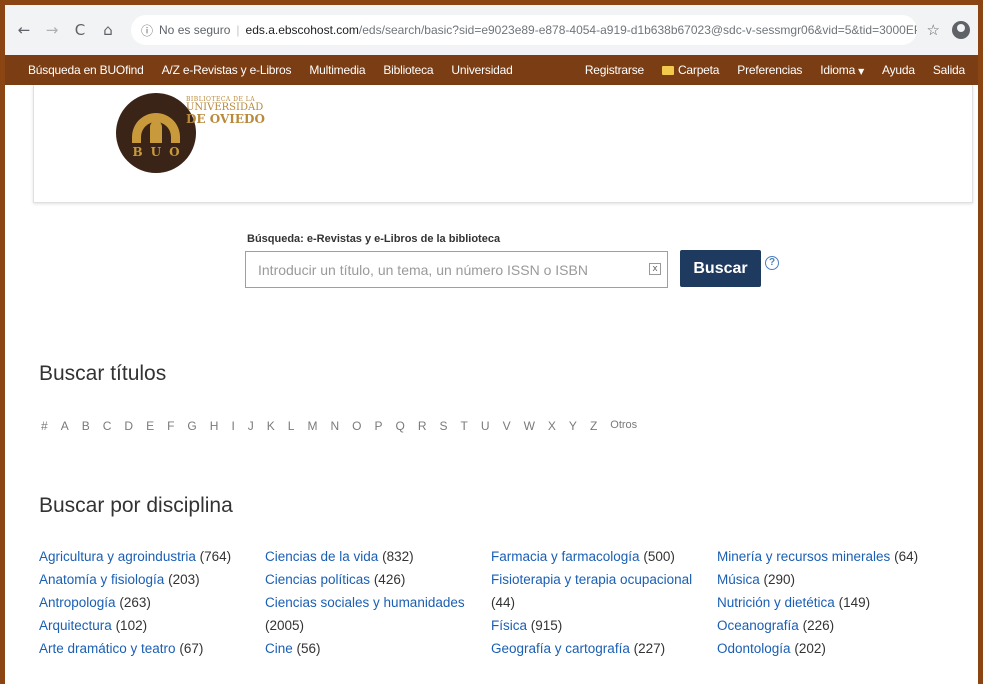 The image size is (983, 684). Describe the element at coordinates (961, 30) in the screenshot. I see `profile-icon` at that location.